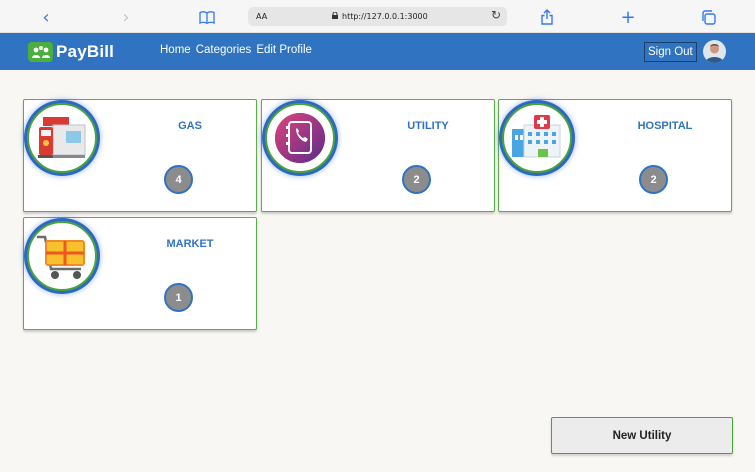 The width and height of the screenshot is (755, 472). Describe the element at coordinates (207, 17) in the screenshot. I see `bookmarks-icon` at that location.